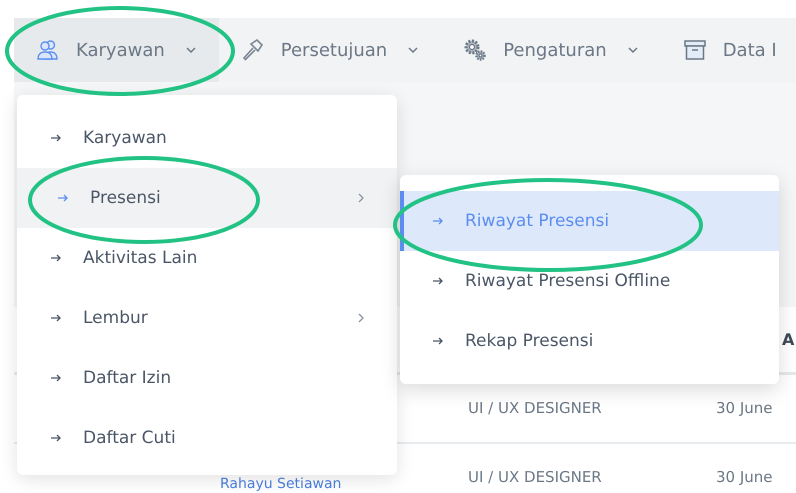  I want to click on archive-icon, so click(694, 50).